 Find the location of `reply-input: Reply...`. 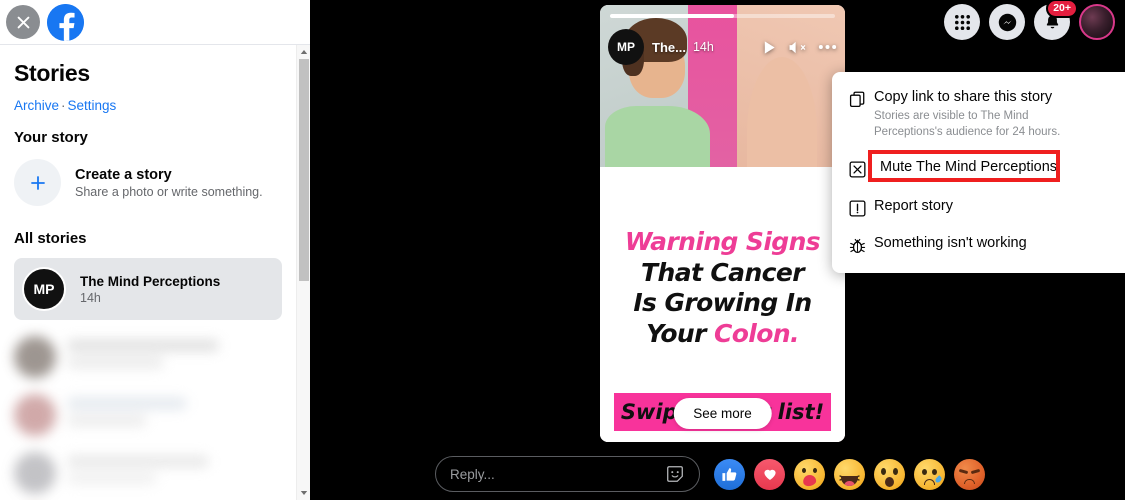

reply-input: Reply... is located at coordinates (567, 474).